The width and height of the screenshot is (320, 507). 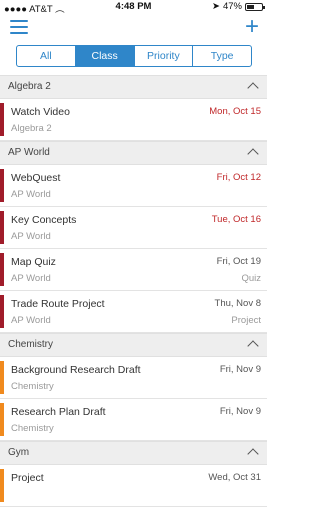 I want to click on item-due-date: Fri, Oct 12, so click(x=238, y=177).